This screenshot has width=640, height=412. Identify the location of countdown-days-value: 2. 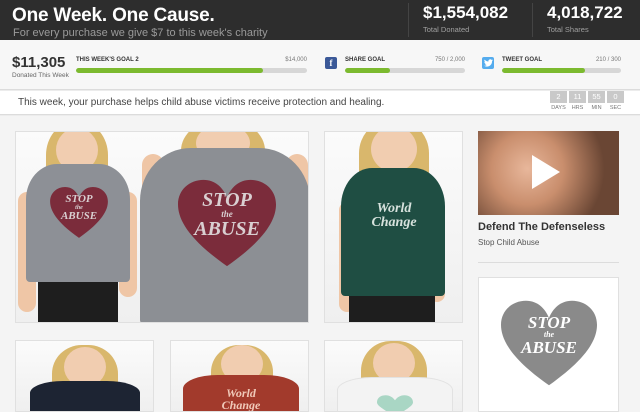
(558, 97).